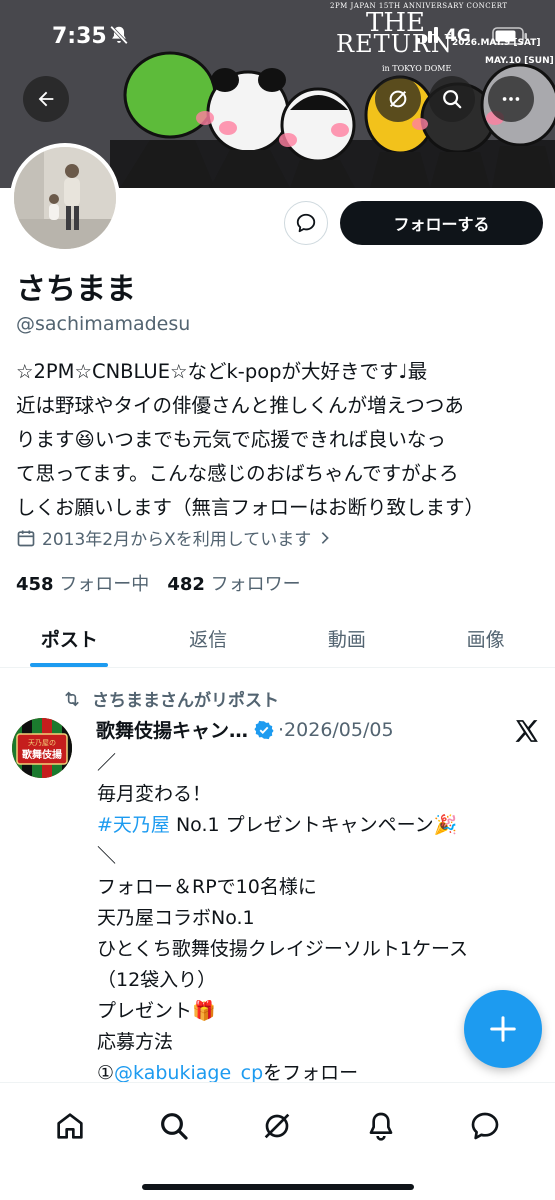 This screenshot has height=1200, width=555. I want to click on post-line: ／, so click(107, 763).